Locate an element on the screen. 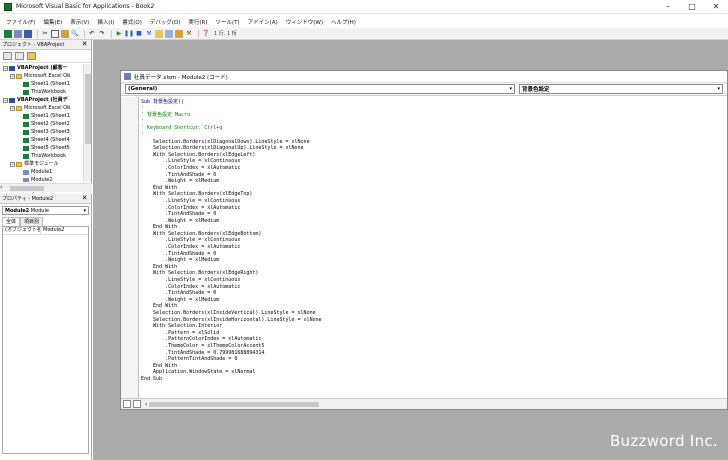 The height and width of the screenshot is (460, 728). code-line: .Pattern = xlSolid is located at coordinates (431, 333).